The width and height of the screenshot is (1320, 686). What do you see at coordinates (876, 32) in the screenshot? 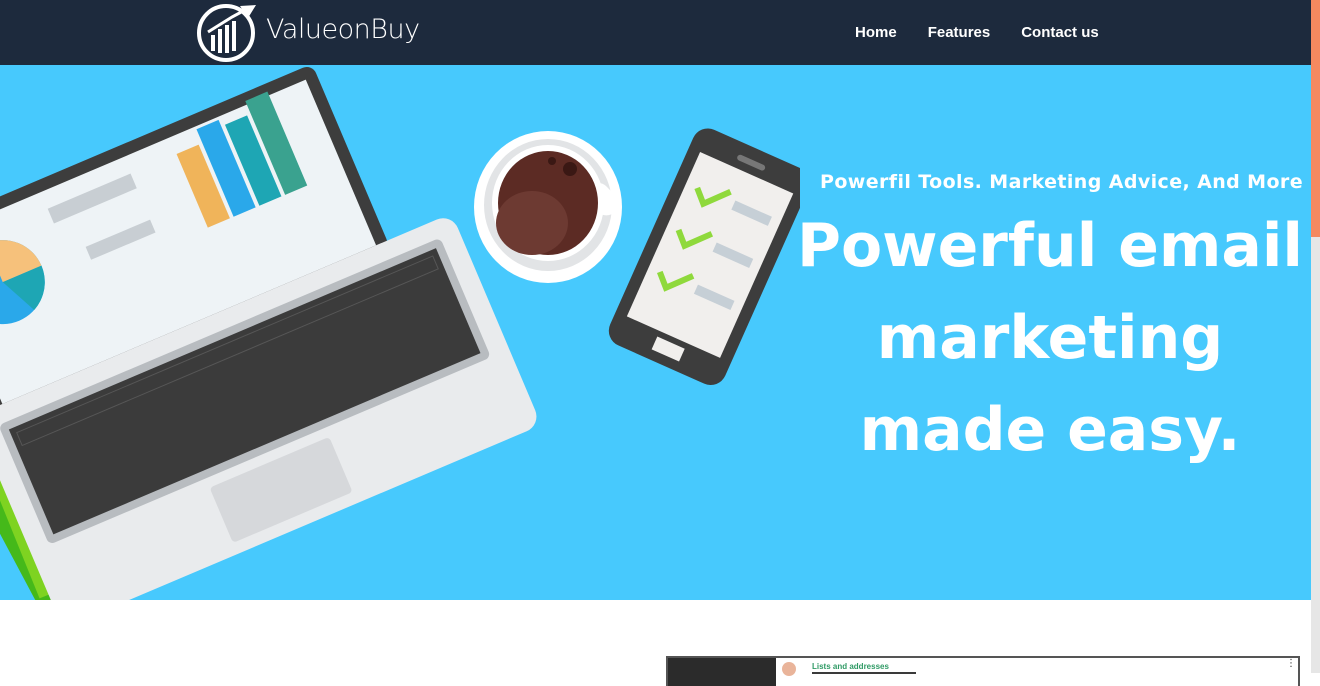
I see `nav-link-home: Home` at bounding box center [876, 32].